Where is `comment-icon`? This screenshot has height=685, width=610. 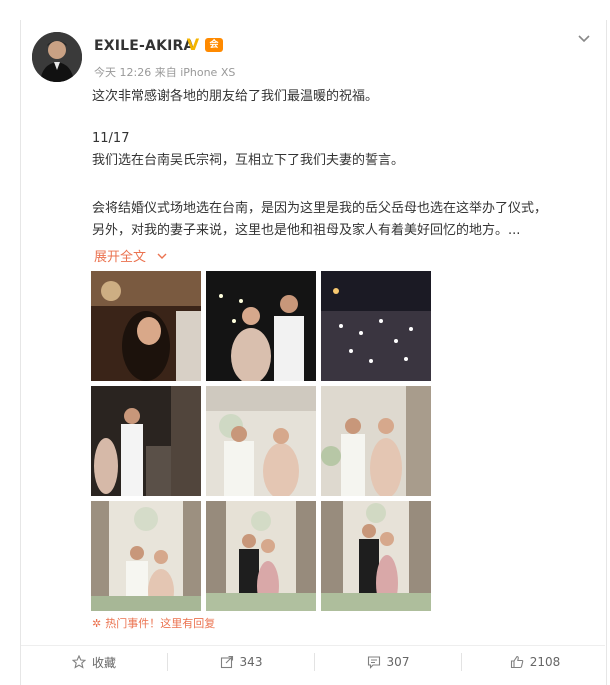 comment-icon is located at coordinates (373, 662).